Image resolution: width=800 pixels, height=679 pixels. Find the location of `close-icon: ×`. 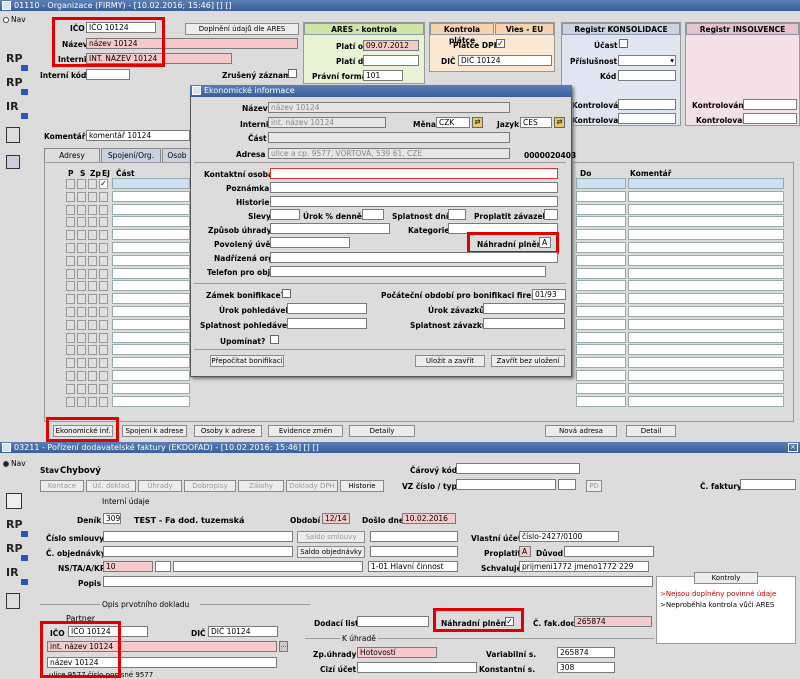

close-icon: × is located at coordinates (793, 447).